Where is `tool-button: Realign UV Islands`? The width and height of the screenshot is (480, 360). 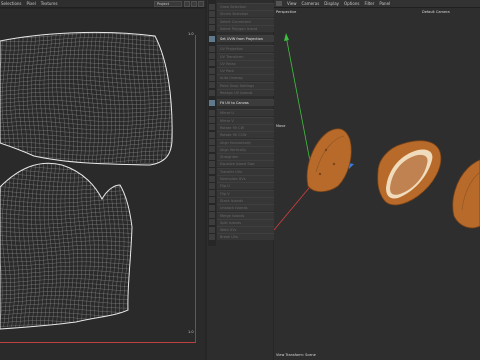
tool-button: Realign UV Islands is located at coordinates (248, 92).